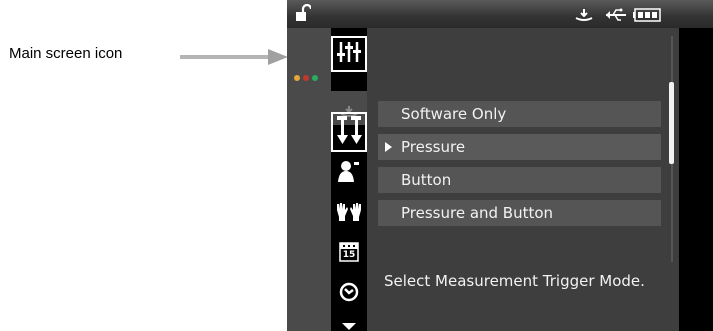  I want to click on menu-item-label: Button, so click(426, 180).